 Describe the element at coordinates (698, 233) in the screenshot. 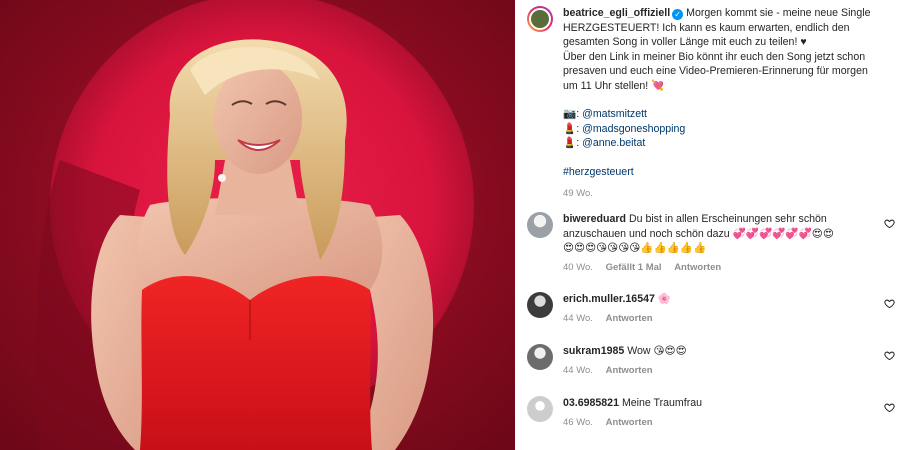

I see `comment-text: anzuschauen und noch schön dazu 💞💞💞💞💞💞😍😍` at that location.